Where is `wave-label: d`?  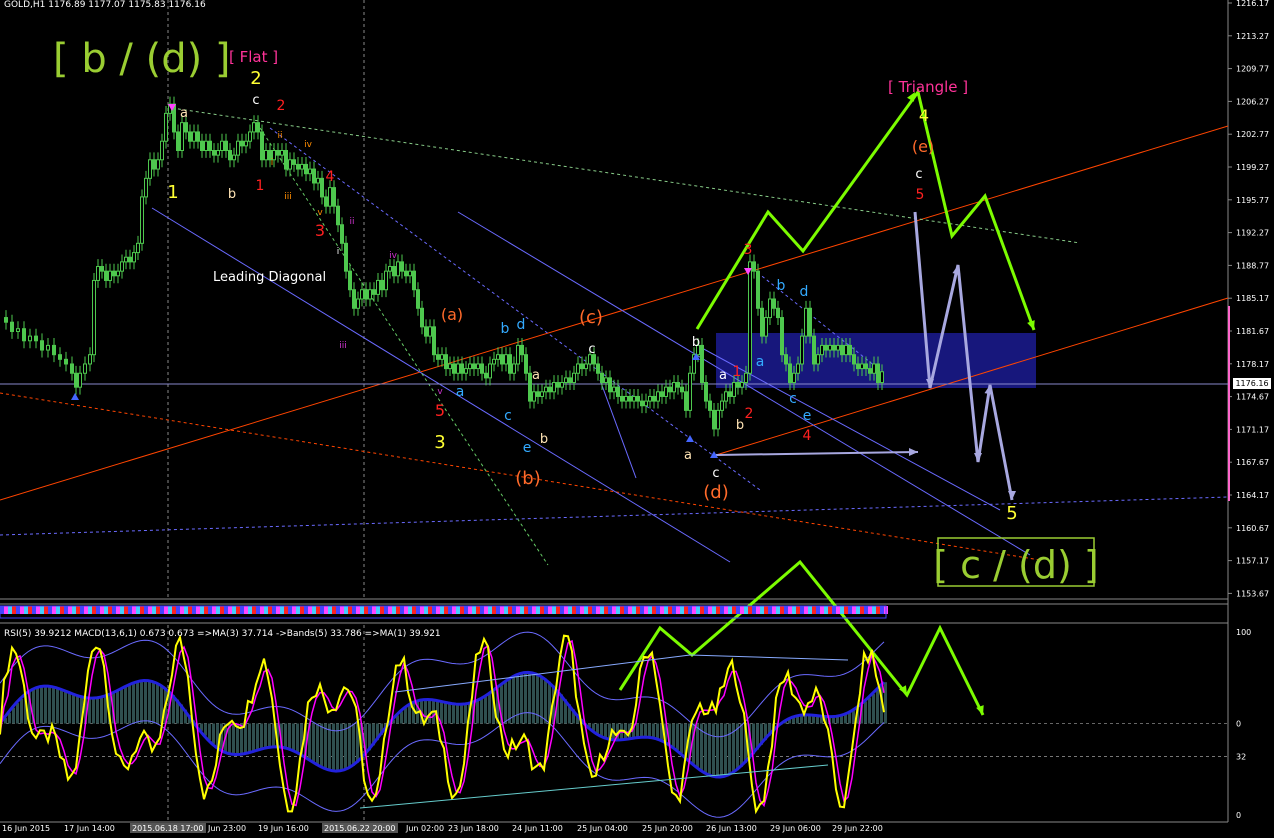
wave-label: d is located at coordinates (804, 292).